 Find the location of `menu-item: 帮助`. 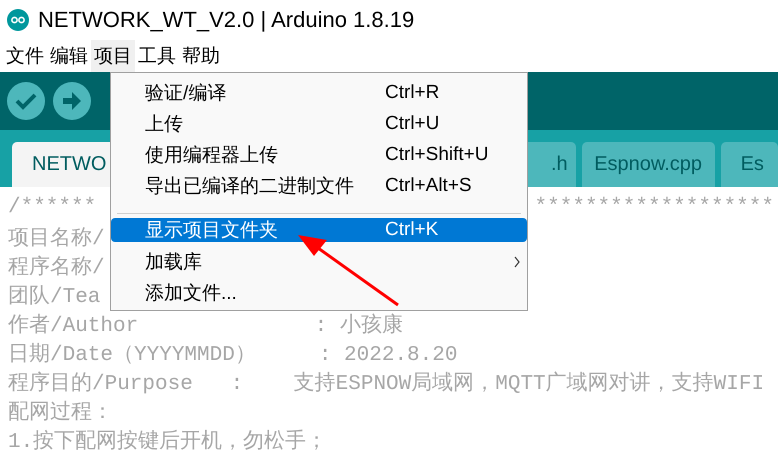

menu-item: 帮助 is located at coordinates (201, 56).